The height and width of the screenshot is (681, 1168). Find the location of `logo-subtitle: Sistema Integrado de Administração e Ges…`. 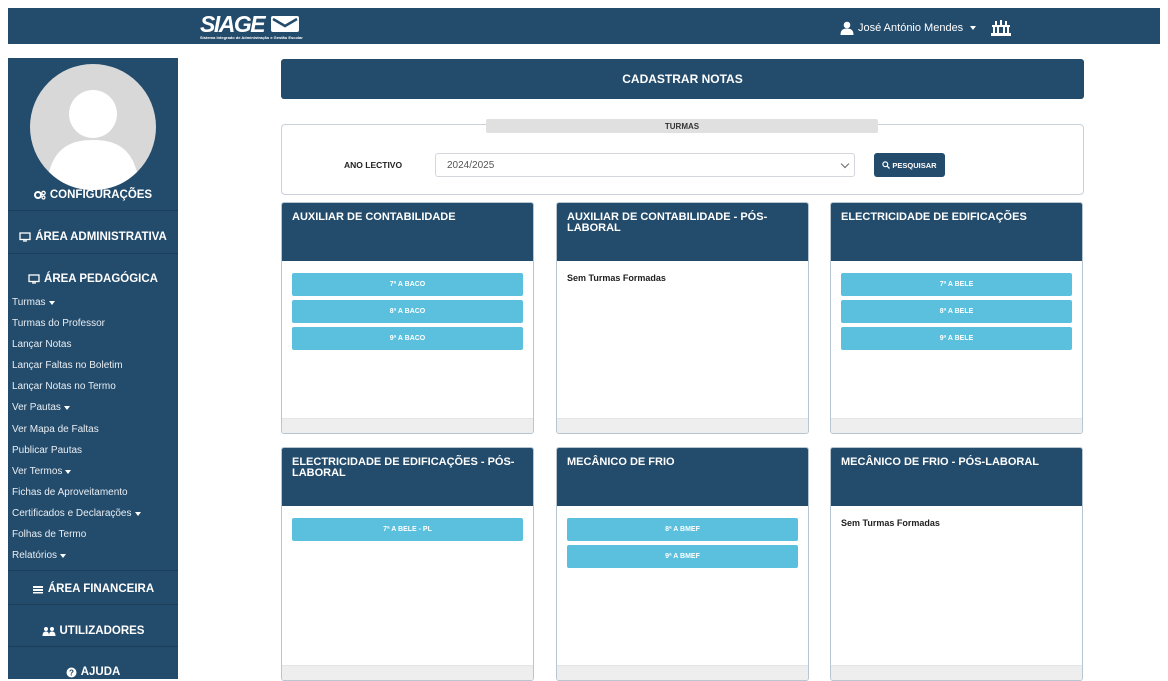

logo-subtitle: Sistema Integrado de Administração e Ges… is located at coordinates (251, 37).